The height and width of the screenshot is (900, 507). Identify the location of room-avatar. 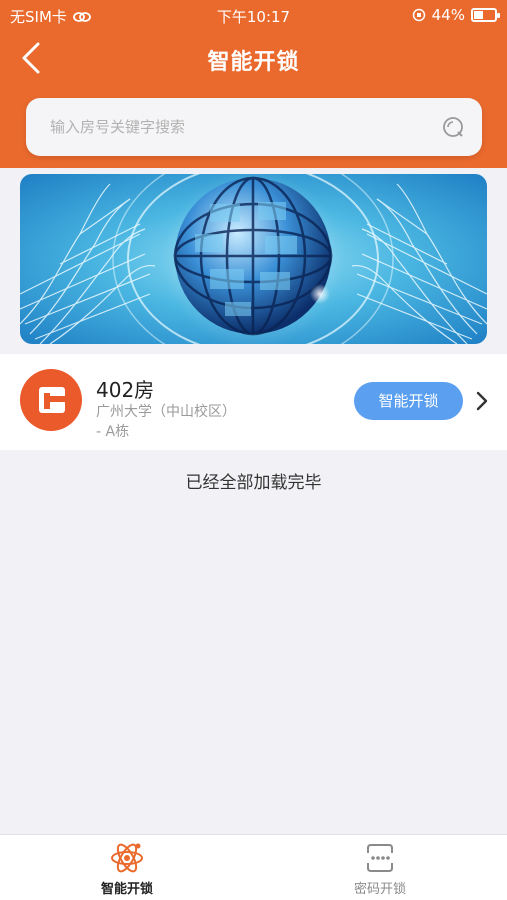
(51, 400).